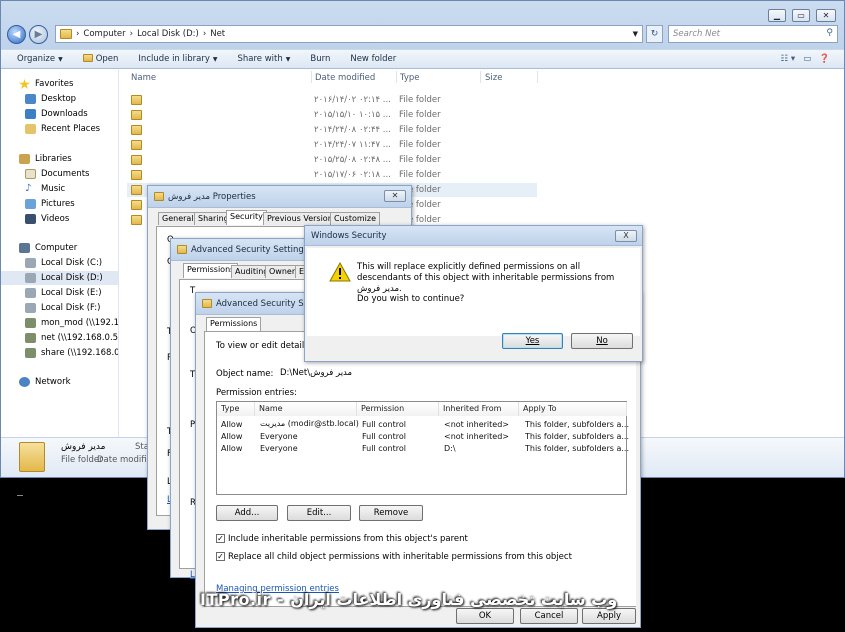  I want to click on cancel-button: Cancel, so click(549, 616).